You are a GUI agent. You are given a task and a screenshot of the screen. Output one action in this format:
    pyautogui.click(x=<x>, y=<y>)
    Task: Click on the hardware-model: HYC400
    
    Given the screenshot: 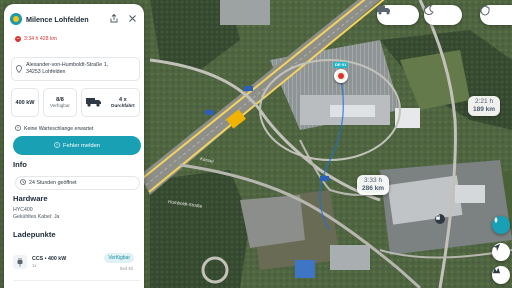 What is the action you would take?
    pyautogui.click(x=23, y=210)
    